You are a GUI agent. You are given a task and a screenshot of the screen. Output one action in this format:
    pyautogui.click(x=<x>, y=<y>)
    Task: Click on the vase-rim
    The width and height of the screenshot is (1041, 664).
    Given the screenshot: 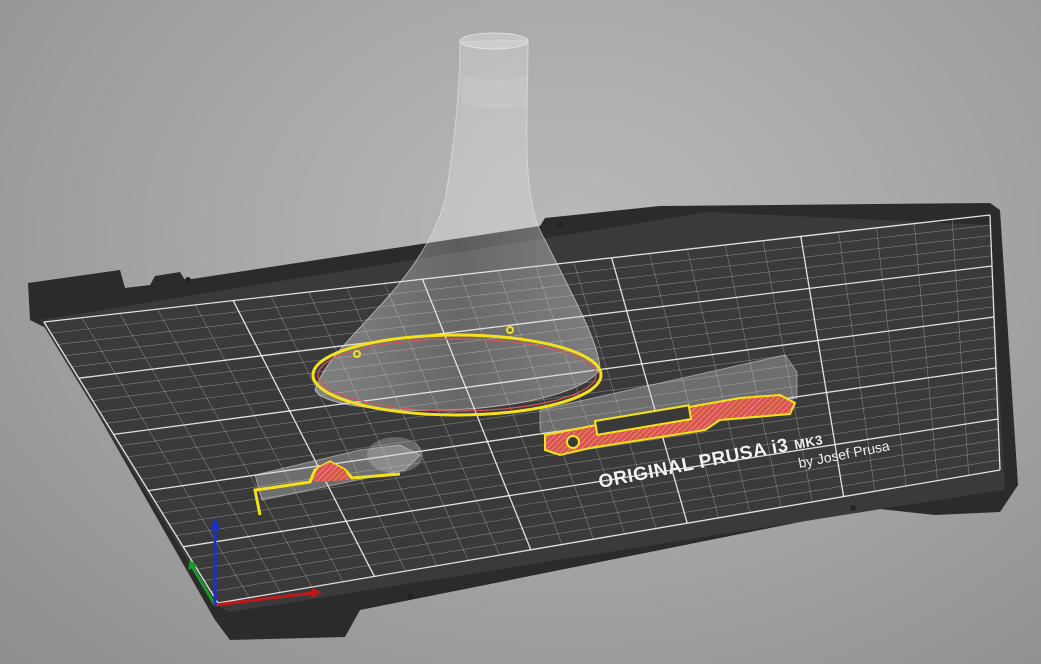 What is the action you would take?
    pyautogui.click(x=494, y=41)
    